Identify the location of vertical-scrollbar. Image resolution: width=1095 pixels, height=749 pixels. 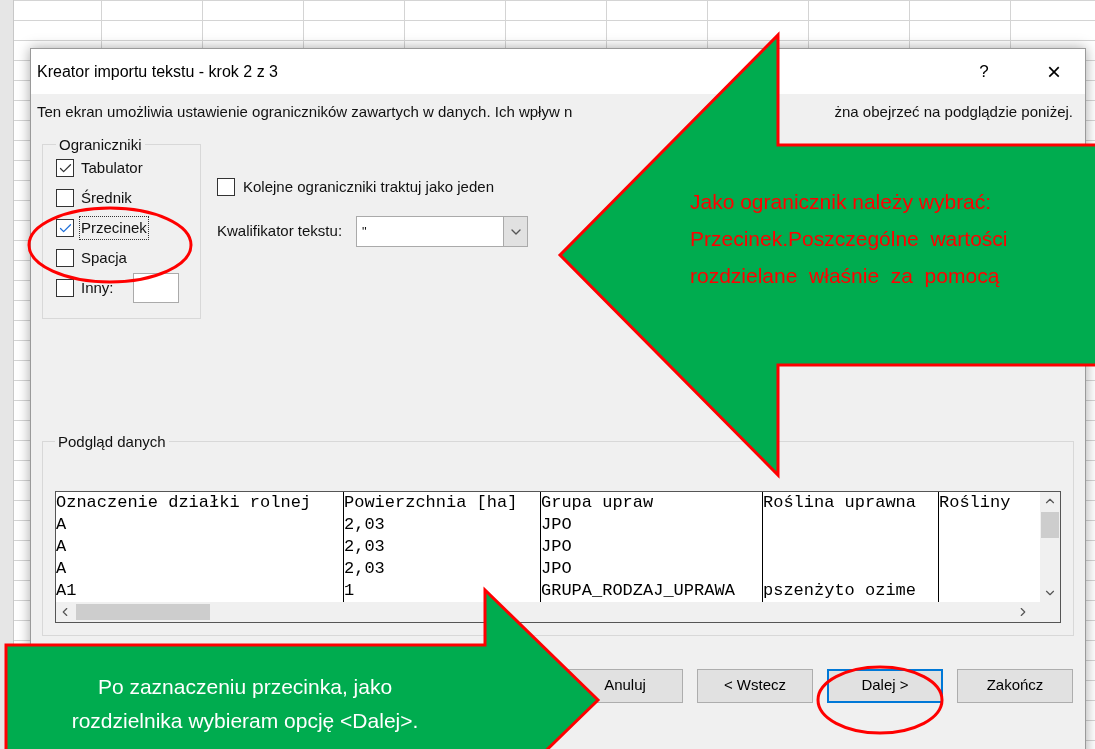
(1050, 547).